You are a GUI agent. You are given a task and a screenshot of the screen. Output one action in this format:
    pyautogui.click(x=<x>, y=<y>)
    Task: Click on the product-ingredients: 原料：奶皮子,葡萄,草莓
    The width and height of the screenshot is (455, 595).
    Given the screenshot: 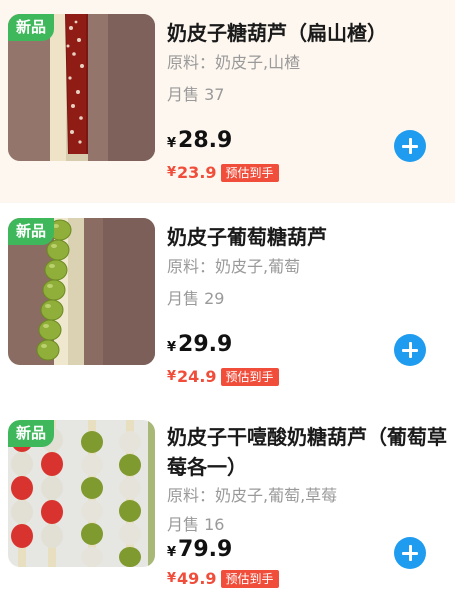 What is the action you would take?
    pyautogui.click(x=252, y=495)
    